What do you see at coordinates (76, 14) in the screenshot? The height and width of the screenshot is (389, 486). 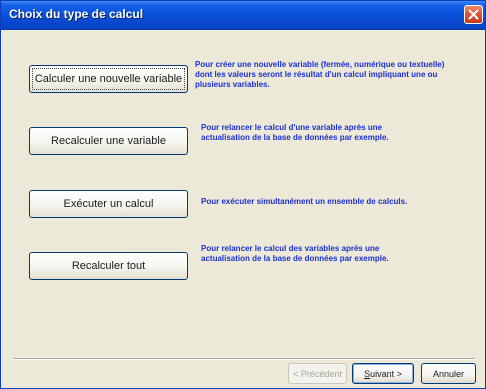 I see `window-title: Choix du type de calcul` at bounding box center [76, 14].